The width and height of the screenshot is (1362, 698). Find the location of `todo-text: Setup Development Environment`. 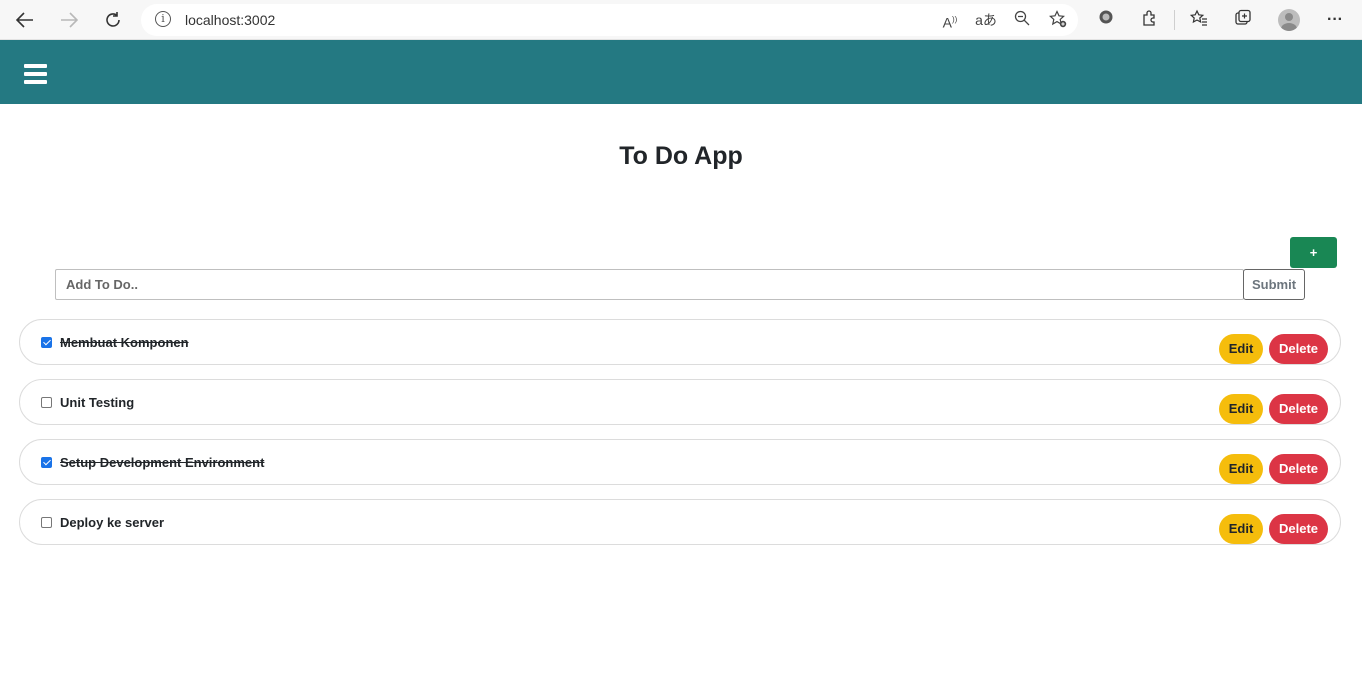

todo-text: Setup Development Environment is located at coordinates (162, 462).